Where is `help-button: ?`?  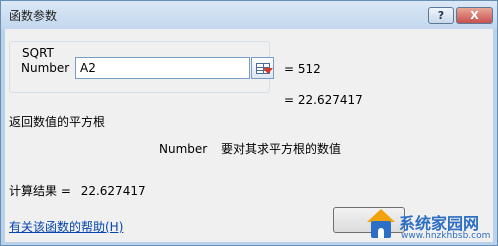 help-button: ? is located at coordinates (441, 15).